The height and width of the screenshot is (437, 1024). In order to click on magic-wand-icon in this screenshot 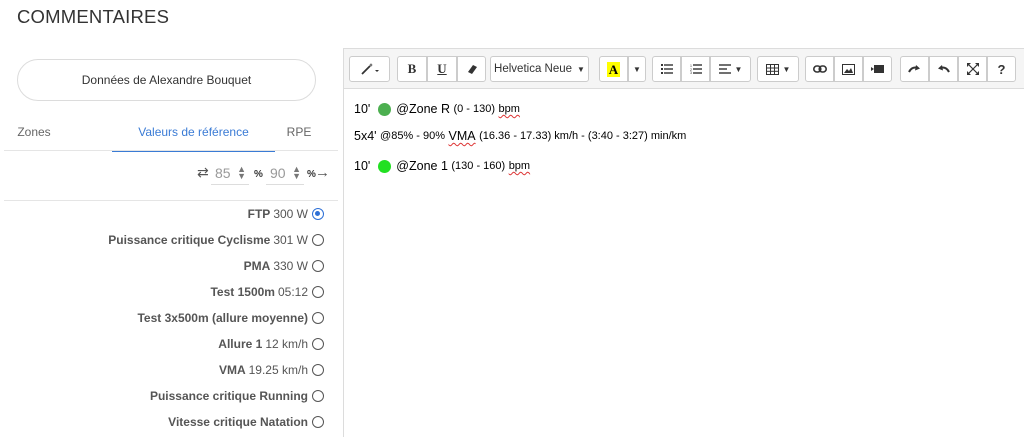, I will do `click(369, 69)`.